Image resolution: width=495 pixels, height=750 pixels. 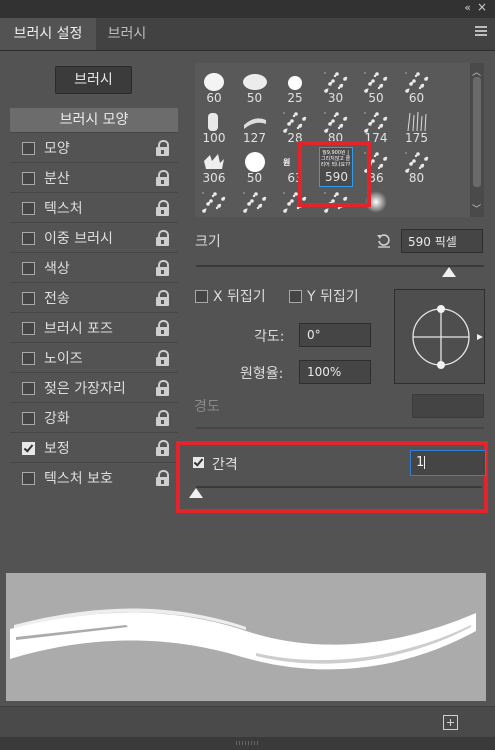 What do you see at coordinates (94, 237) in the screenshot?
I see `brush-option-row: 이중 브러시` at bounding box center [94, 237].